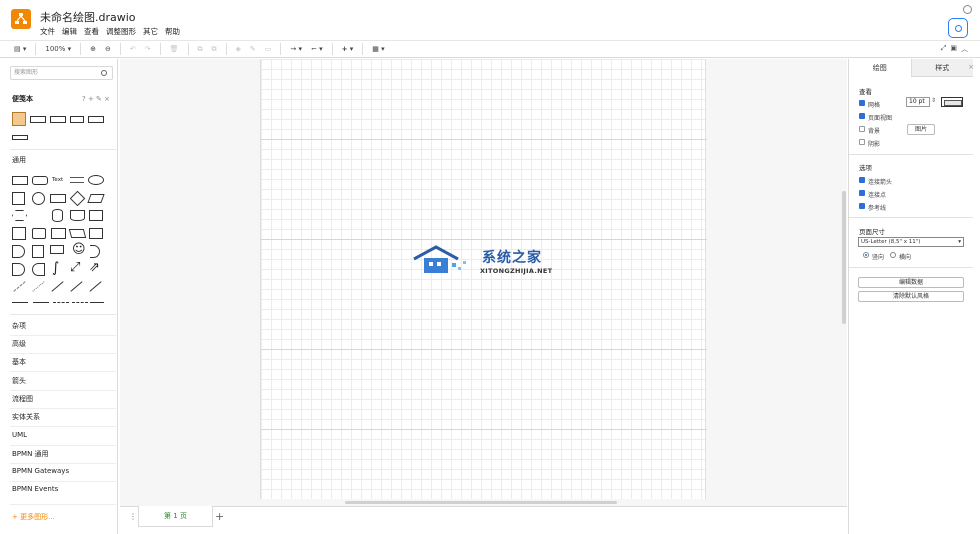  I want to click on to-back-icon: ⧉, so click(214, 49).